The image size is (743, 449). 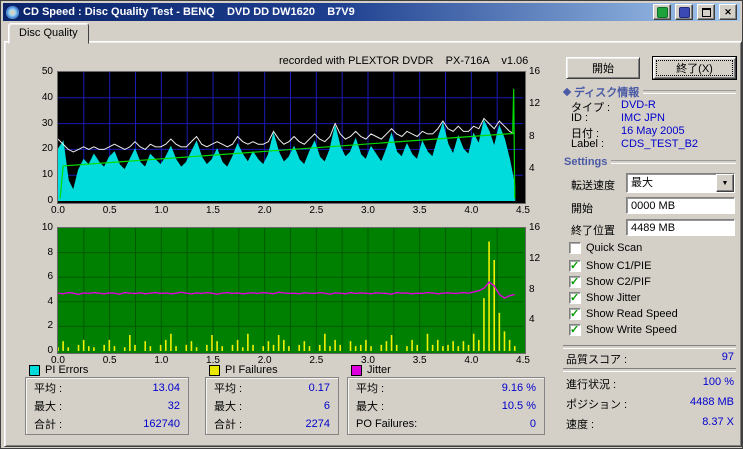 I want to click on disc-info-header-label: ディスク情報, so click(x=607, y=93).